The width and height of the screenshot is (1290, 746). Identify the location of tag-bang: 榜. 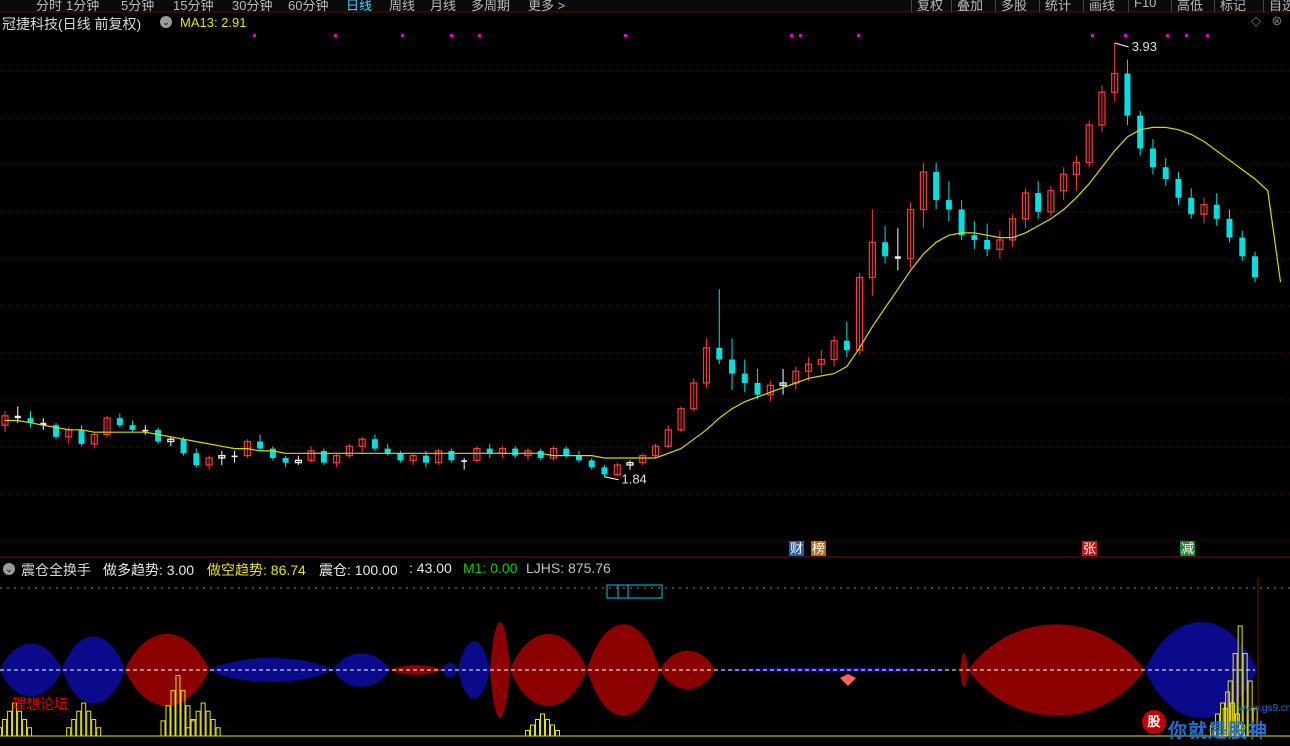
(819, 548).